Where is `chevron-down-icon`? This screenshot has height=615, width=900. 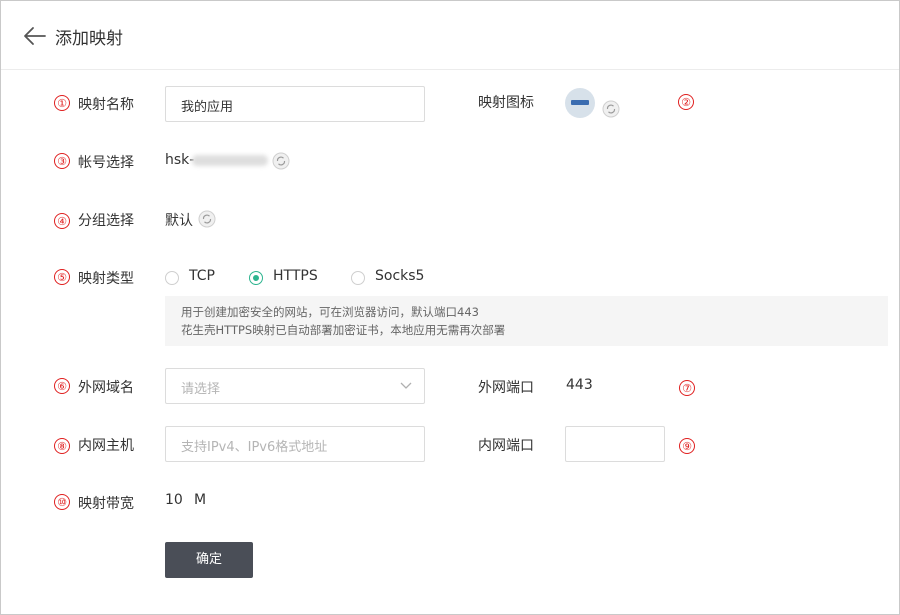
chevron-down-icon is located at coordinates (406, 385).